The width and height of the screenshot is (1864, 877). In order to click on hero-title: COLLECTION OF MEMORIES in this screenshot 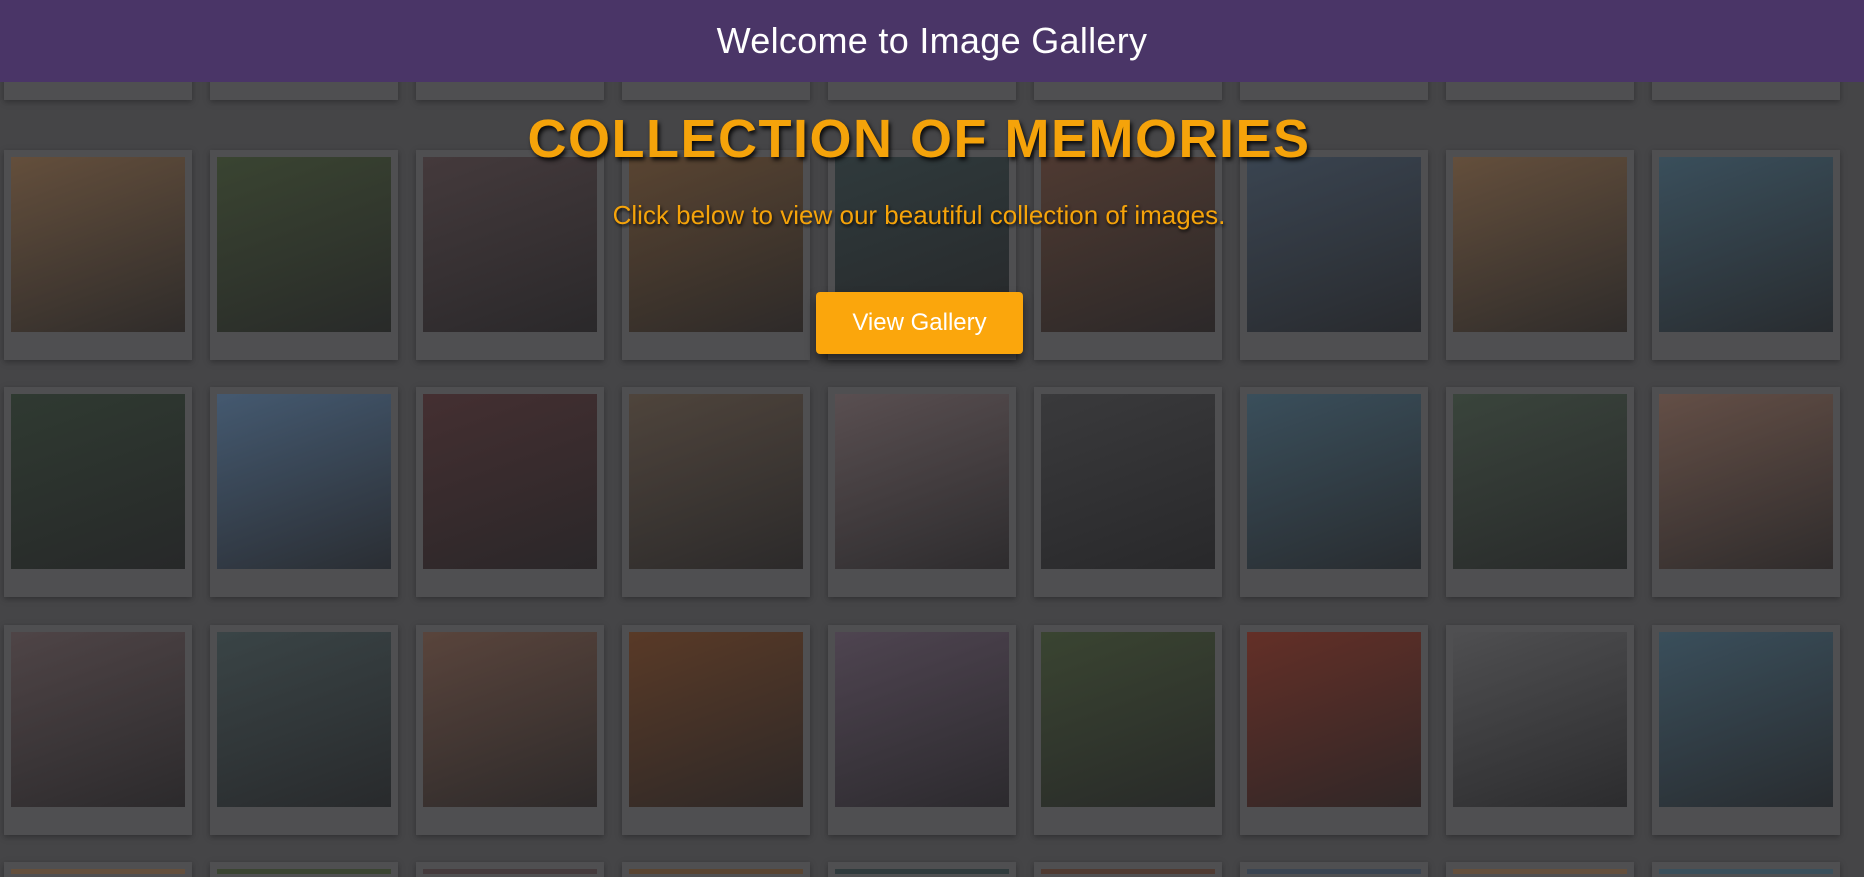, I will do `click(919, 139)`.